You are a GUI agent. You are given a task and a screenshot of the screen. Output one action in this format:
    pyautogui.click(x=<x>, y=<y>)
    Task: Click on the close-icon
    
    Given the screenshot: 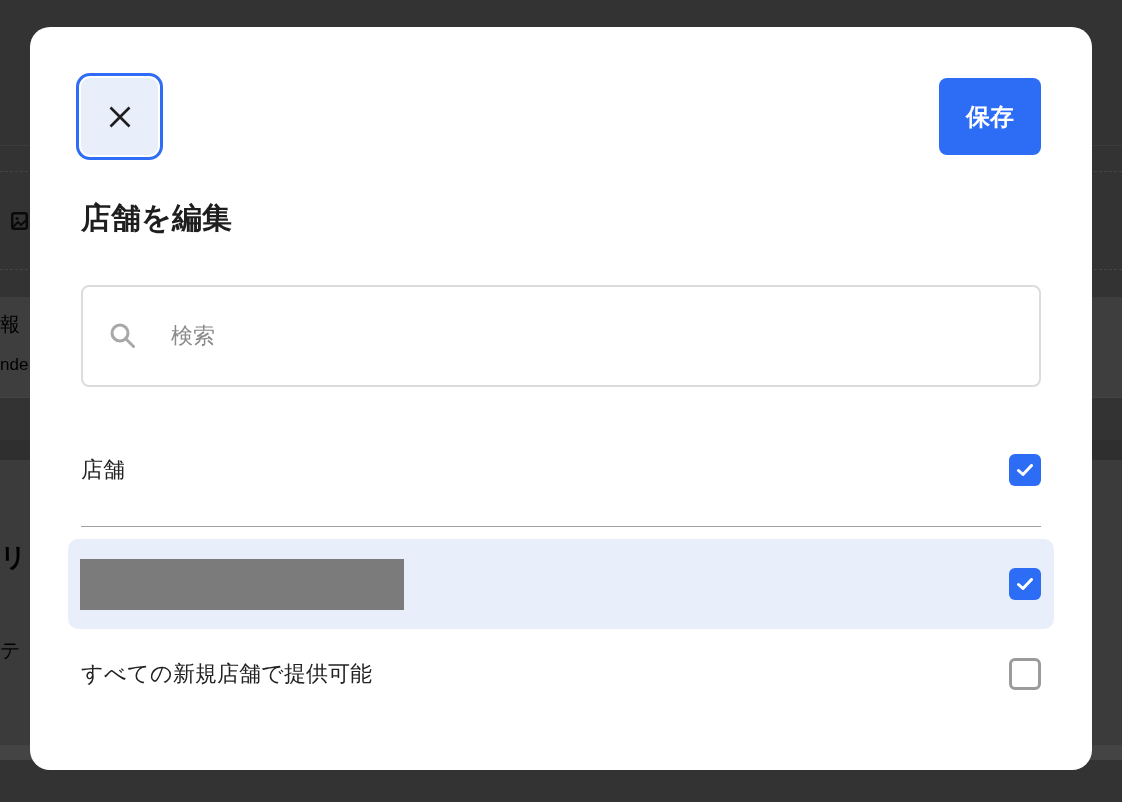 What is the action you would take?
    pyautogui.click(x=119, y=116)
    